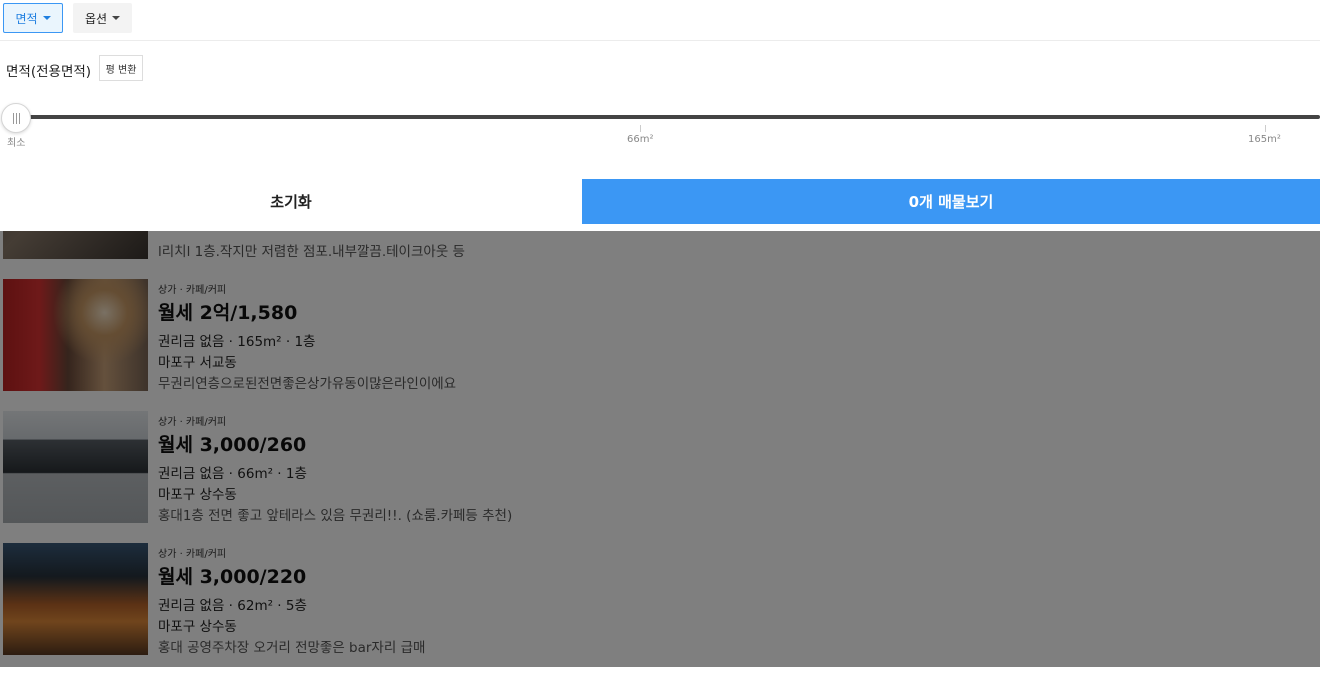 The height and width of the screenshot is (675, 1320). I want to click on pyeong-convert-button: 평 변환, so click(121, 68).